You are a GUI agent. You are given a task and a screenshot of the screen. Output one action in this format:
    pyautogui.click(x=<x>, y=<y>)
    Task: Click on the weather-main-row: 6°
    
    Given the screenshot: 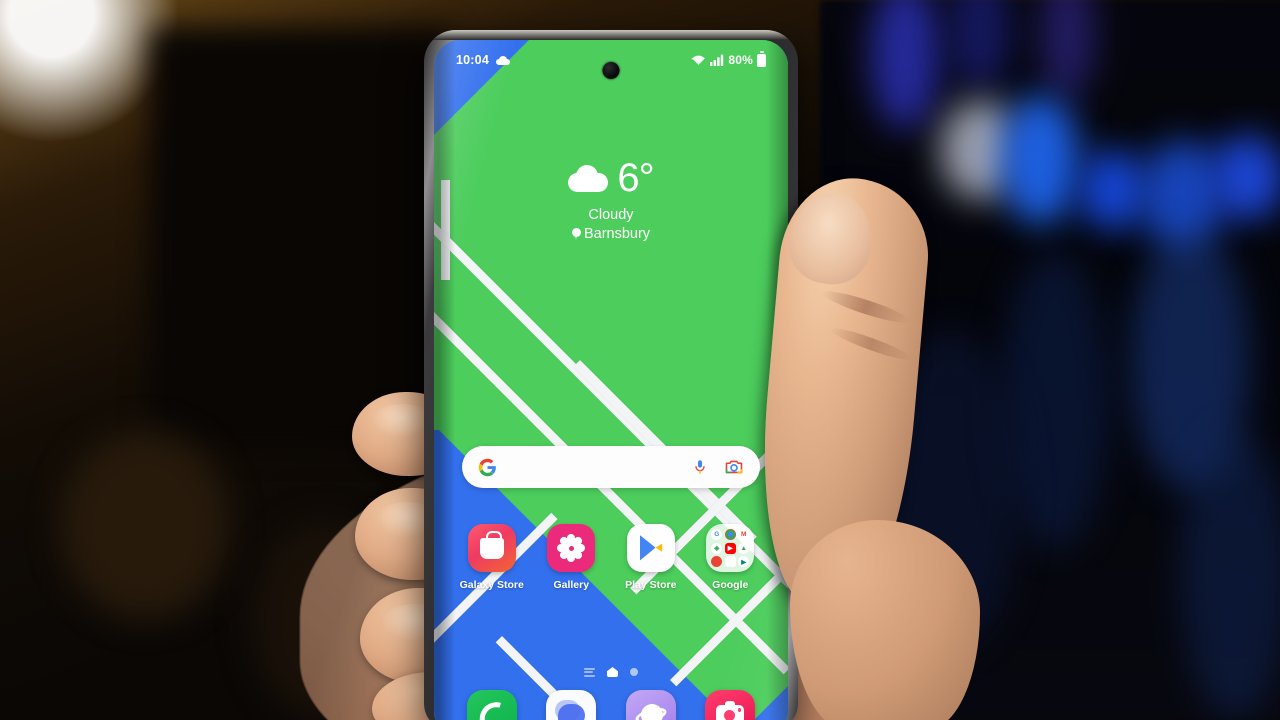 What is the action you would take?
    pyautogui.click(x=611, y=178)
    